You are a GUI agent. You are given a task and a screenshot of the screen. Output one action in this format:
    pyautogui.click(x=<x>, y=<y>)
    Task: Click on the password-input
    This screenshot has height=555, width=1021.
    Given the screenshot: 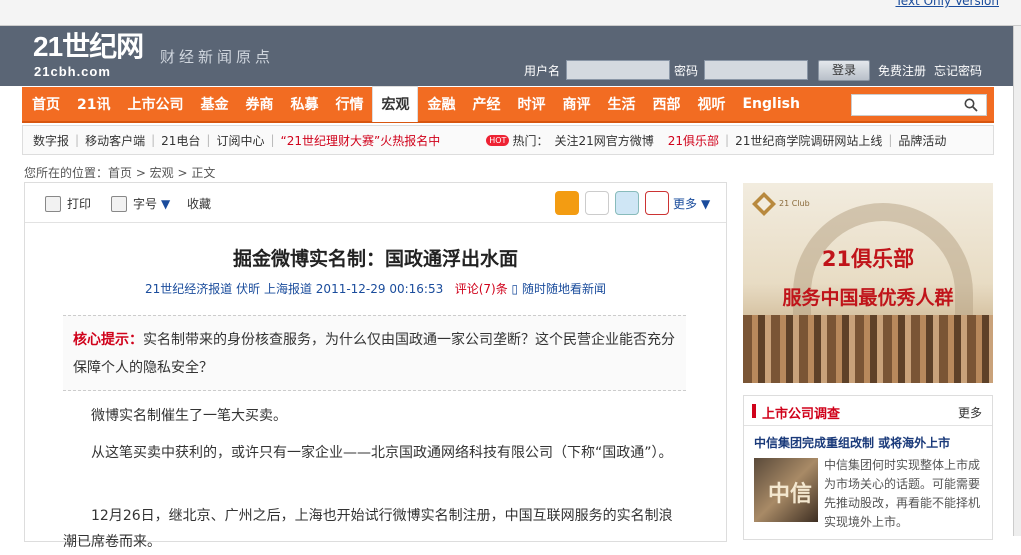 What is the action you would take?
    pyautogui.click(x=756, y=70)
    